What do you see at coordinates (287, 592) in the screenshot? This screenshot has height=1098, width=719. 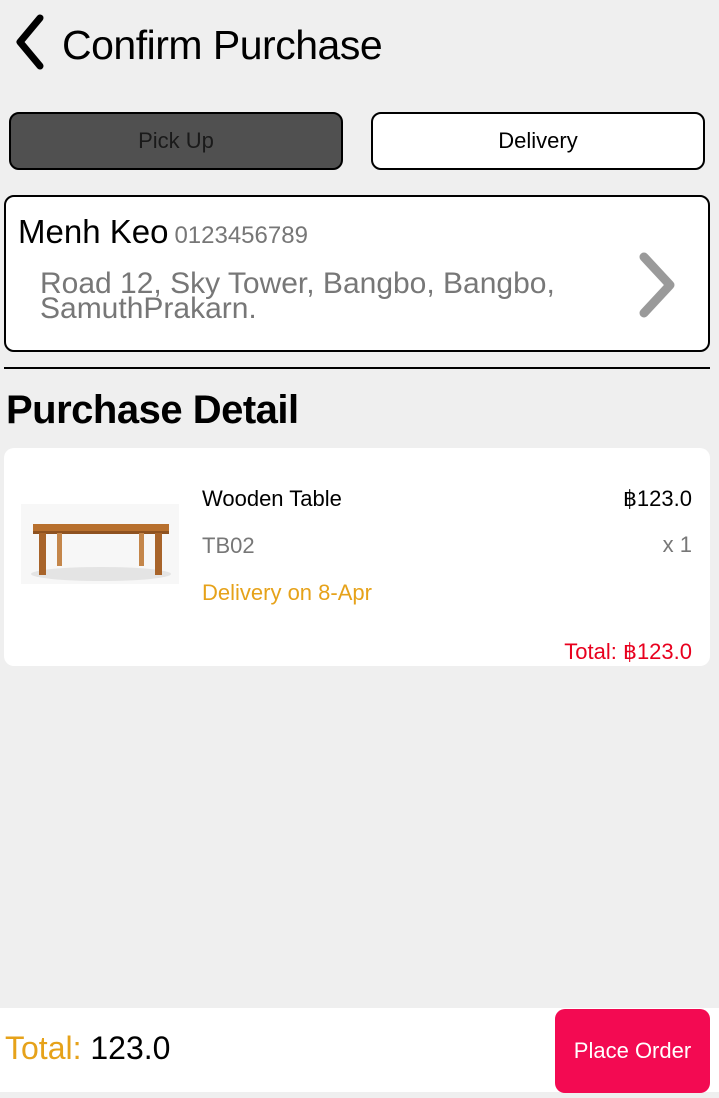 I see `item-delivery-date: Delivery on 8-Apr` at bounding box center [287, 592].